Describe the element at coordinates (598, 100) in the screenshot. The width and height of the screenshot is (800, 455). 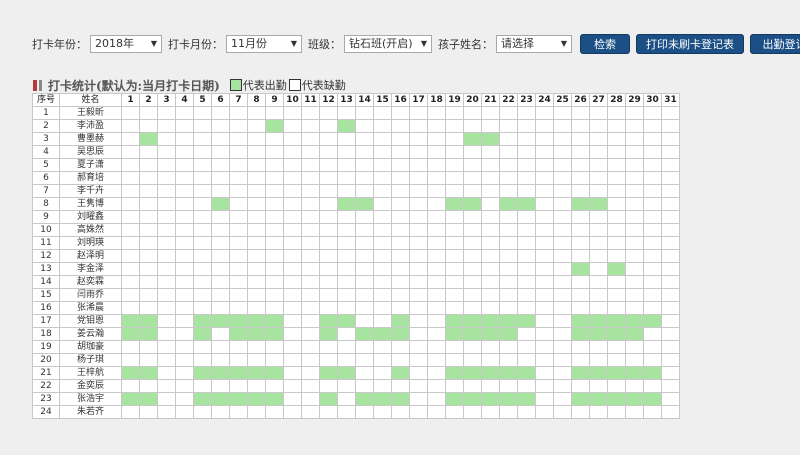
I see `col-header-day-27: 27` at that location.